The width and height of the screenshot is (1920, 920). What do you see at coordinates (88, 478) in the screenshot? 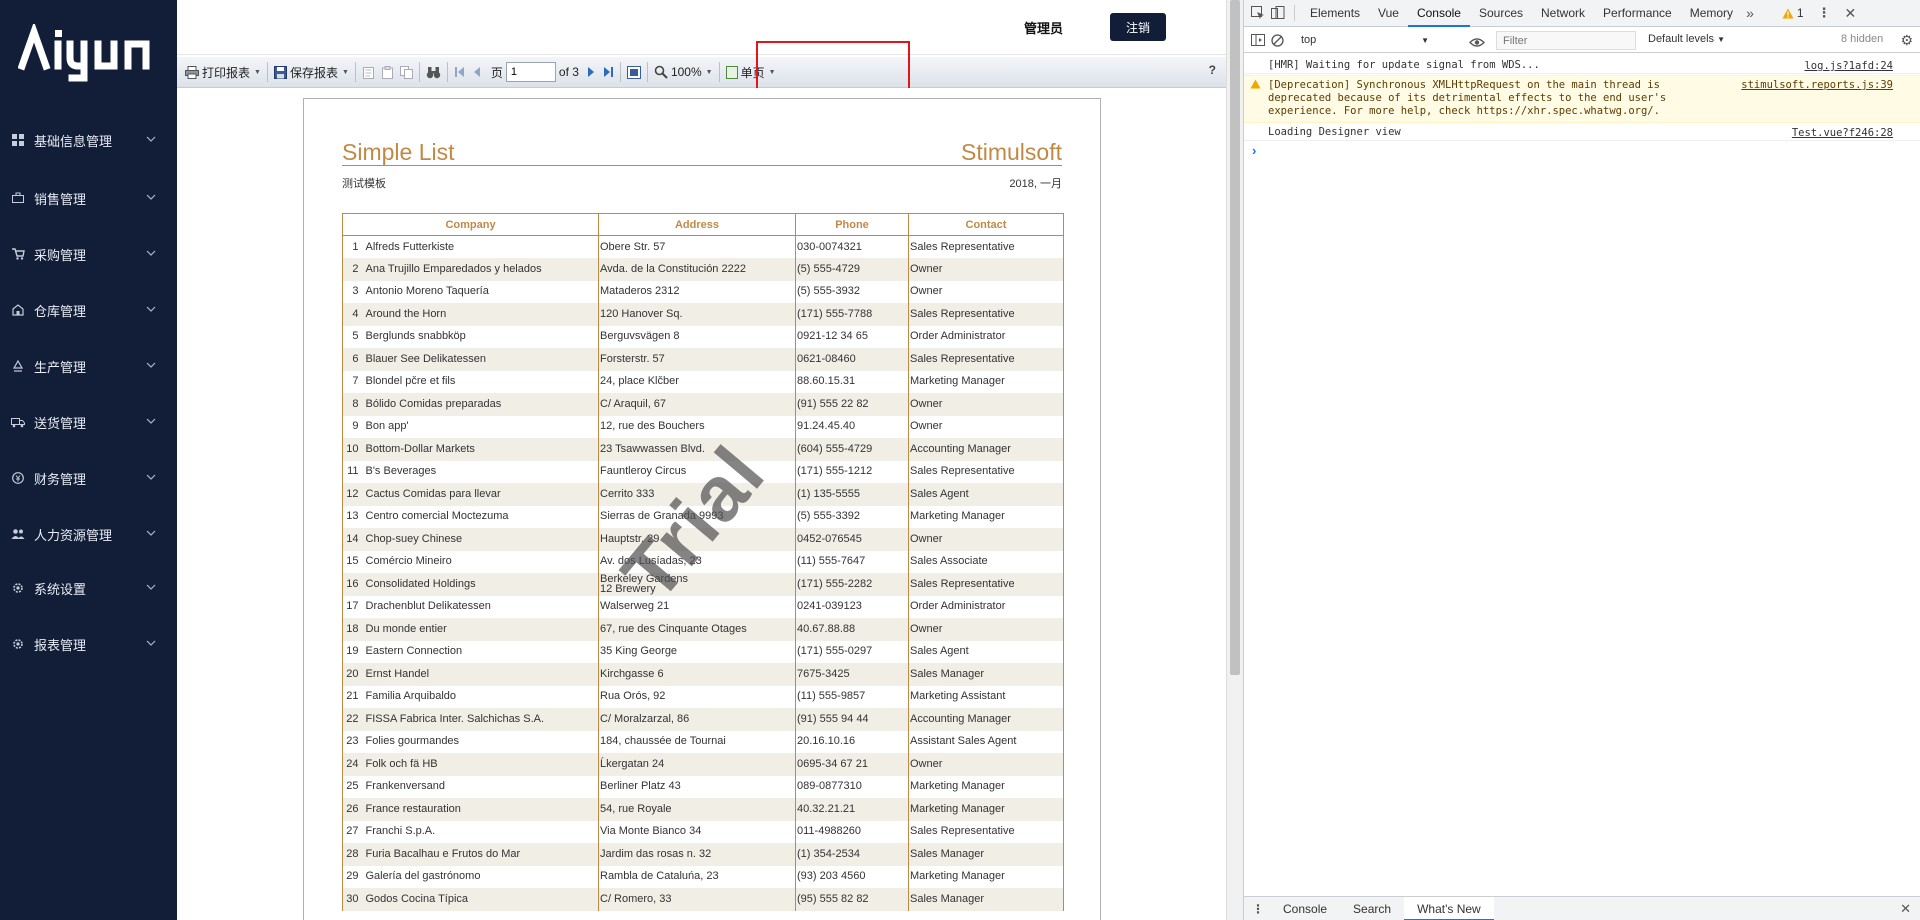
I see `sidebar-item-finance: 财务管理` at bounding box center [88, 478].